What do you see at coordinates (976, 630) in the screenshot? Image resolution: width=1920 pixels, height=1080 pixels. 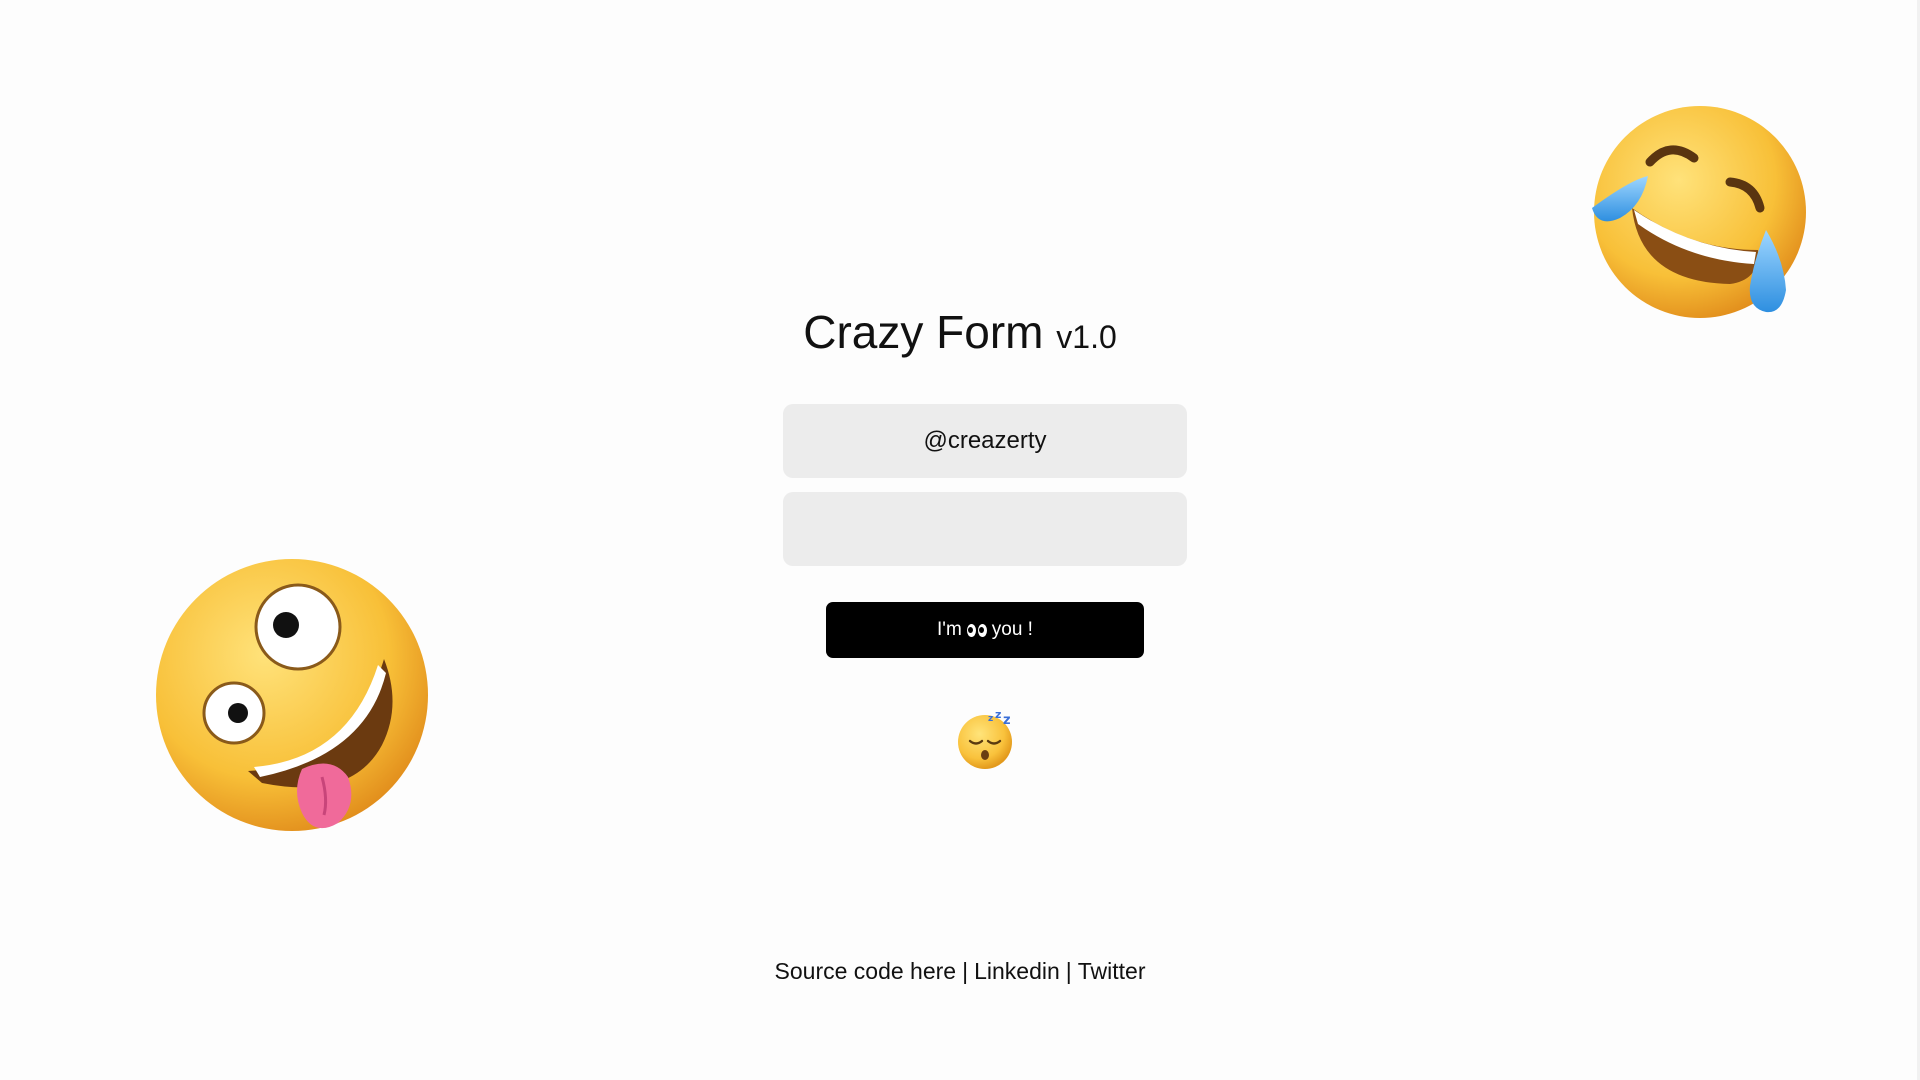 I see `eyes-icon` at bounding box center [976, 630].